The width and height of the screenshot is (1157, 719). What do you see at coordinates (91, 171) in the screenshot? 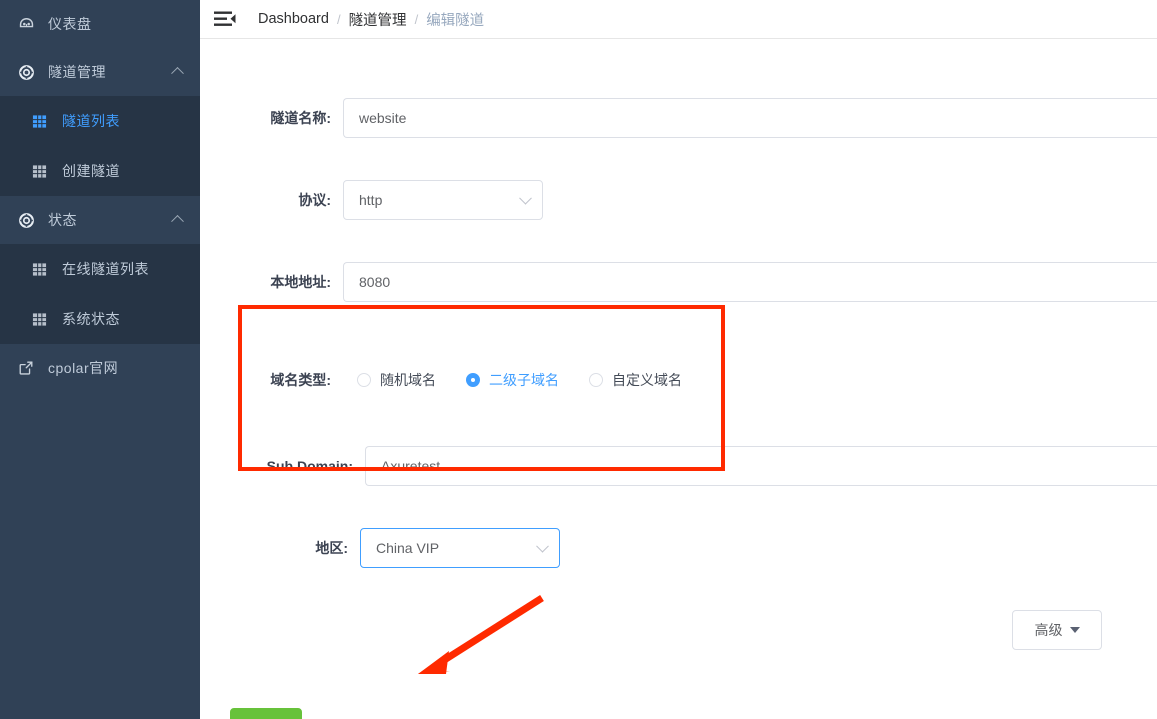
I see `sidebar-item-label: 创建隧道` at bounding box center [91, 171].